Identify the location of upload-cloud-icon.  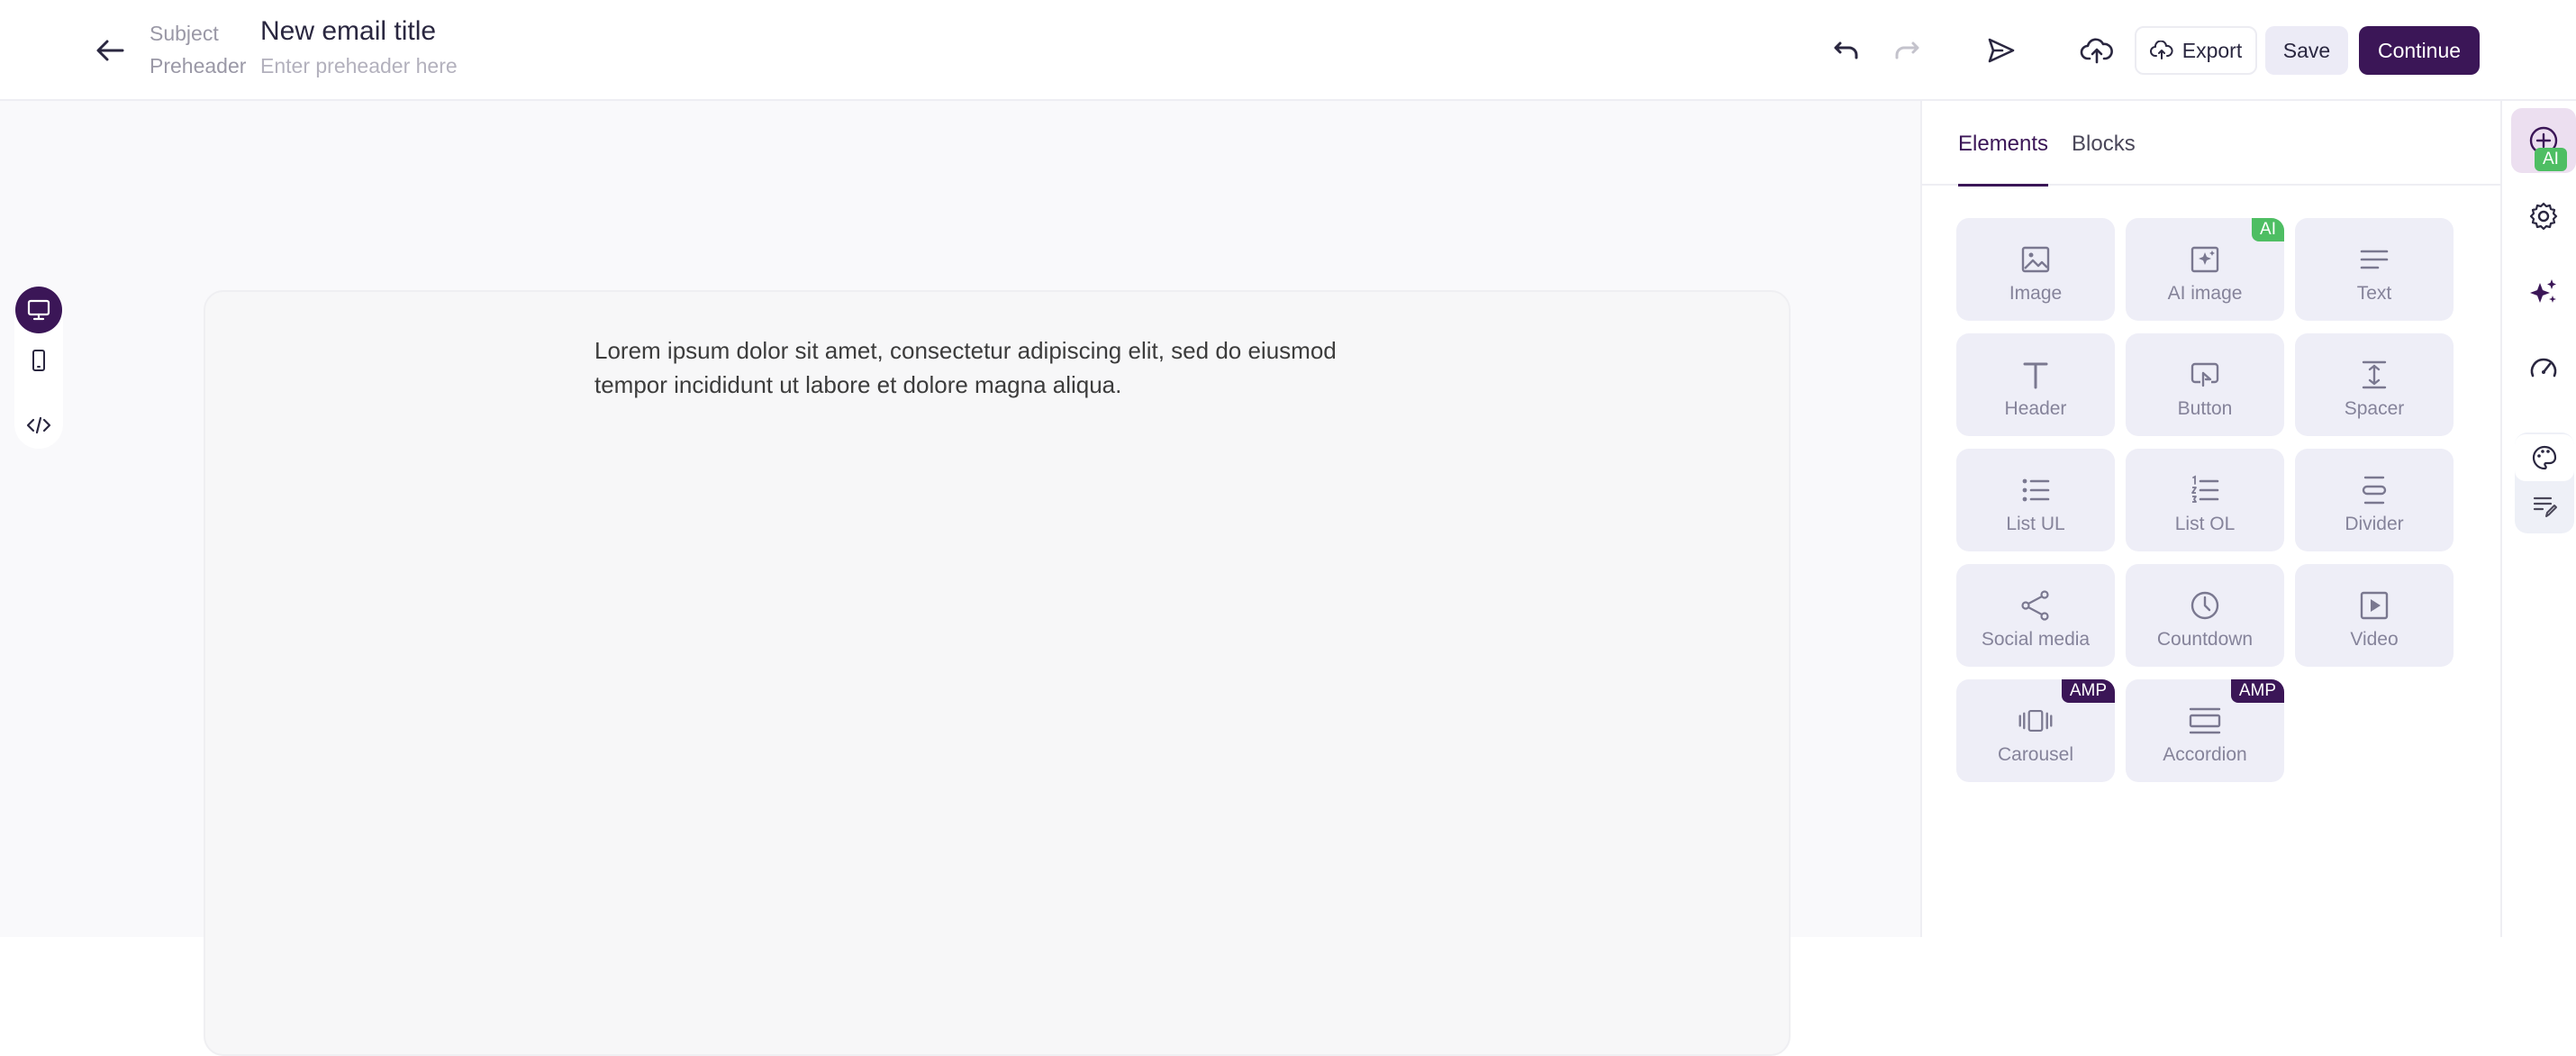
(2096, 51).